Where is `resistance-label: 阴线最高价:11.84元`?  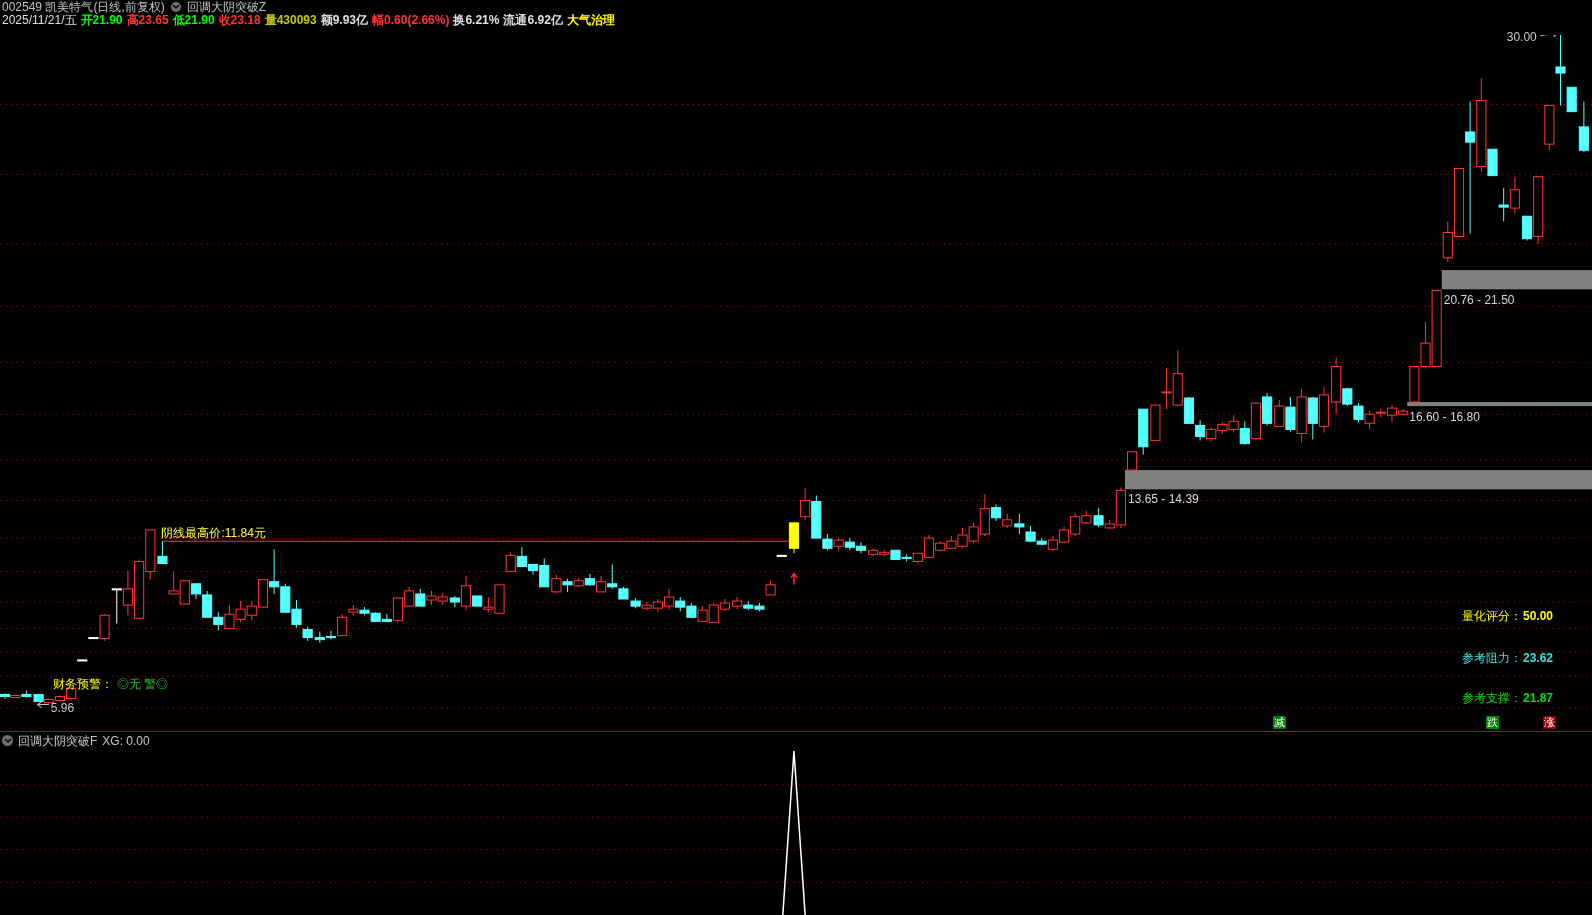 resistance-label: 阴线最高价:11.84元 is located at coordinates (213, 532).